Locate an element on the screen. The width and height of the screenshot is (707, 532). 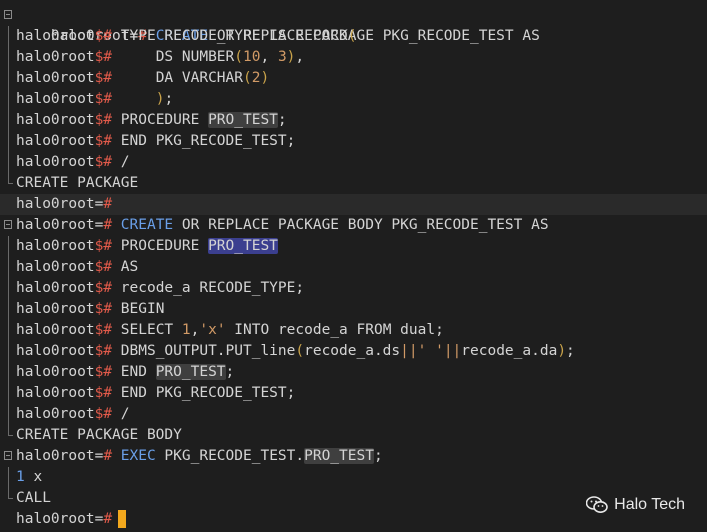
terminal-line: halo0root$# recode_a RECODE_TYPE; is located at coordinates (353, 288).